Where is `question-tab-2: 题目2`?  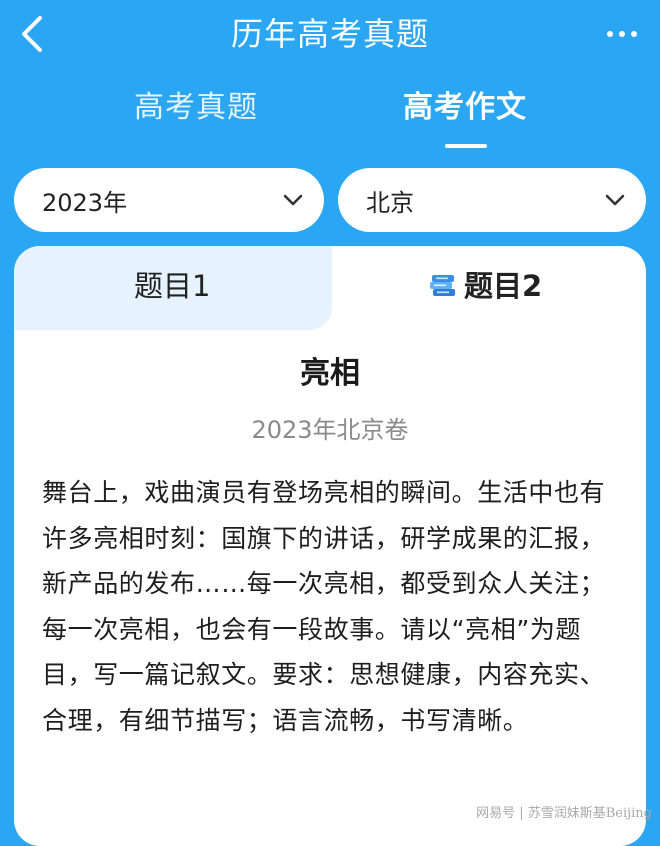 question-tab-2: 题目2 is located at coordinates (485, 286).